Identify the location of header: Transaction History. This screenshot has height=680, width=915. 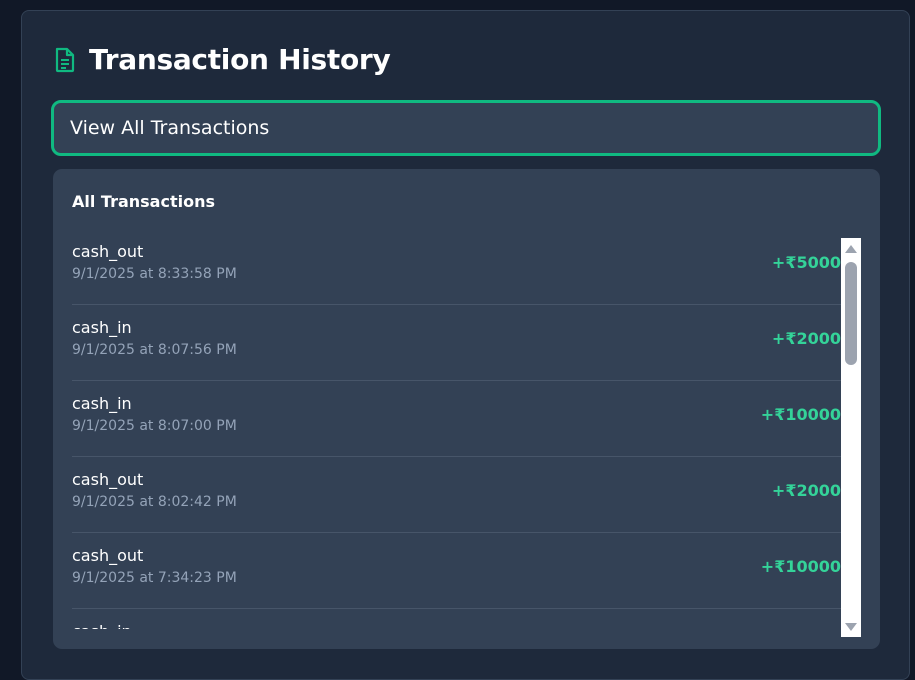
(222, 59).